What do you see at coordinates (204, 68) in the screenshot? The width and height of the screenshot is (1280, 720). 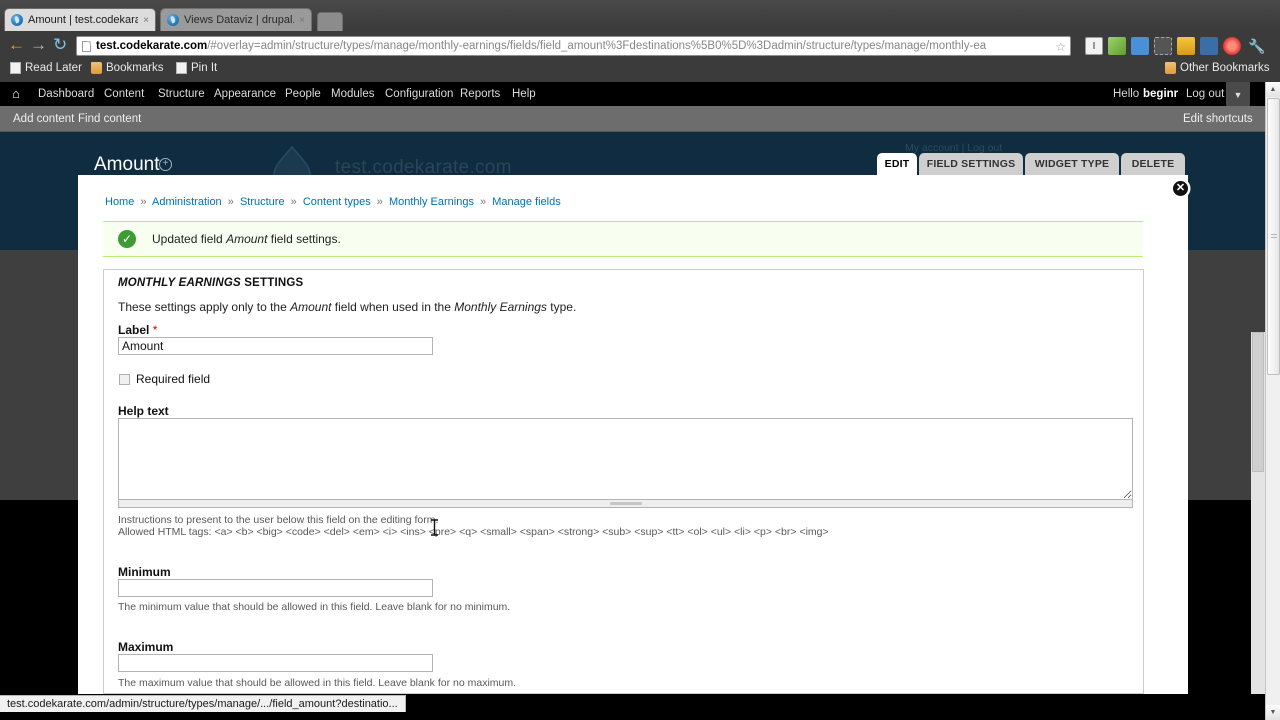 I see `bookmark-label: Pin It` at bounding box center [204, 68].